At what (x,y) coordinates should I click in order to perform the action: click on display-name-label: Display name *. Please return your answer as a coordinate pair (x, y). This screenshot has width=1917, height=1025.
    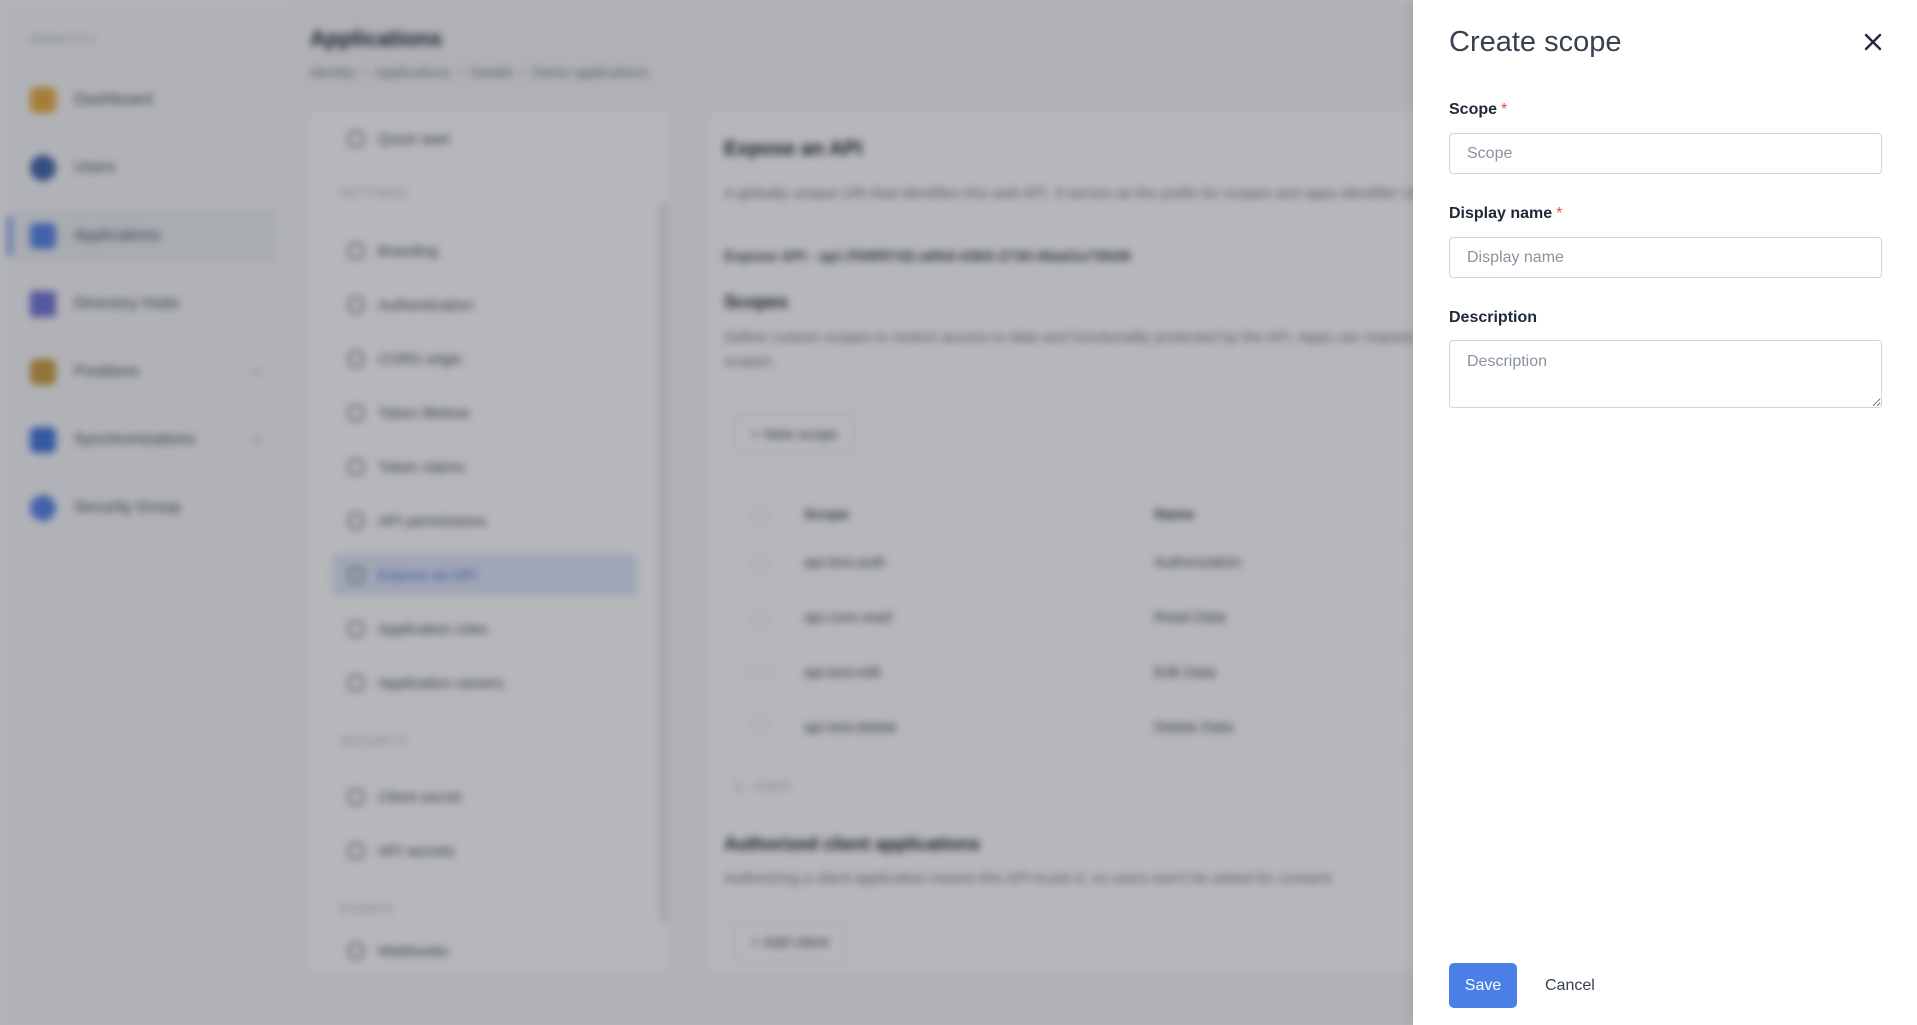
    Looking at the image, I should click on (1506, 213).